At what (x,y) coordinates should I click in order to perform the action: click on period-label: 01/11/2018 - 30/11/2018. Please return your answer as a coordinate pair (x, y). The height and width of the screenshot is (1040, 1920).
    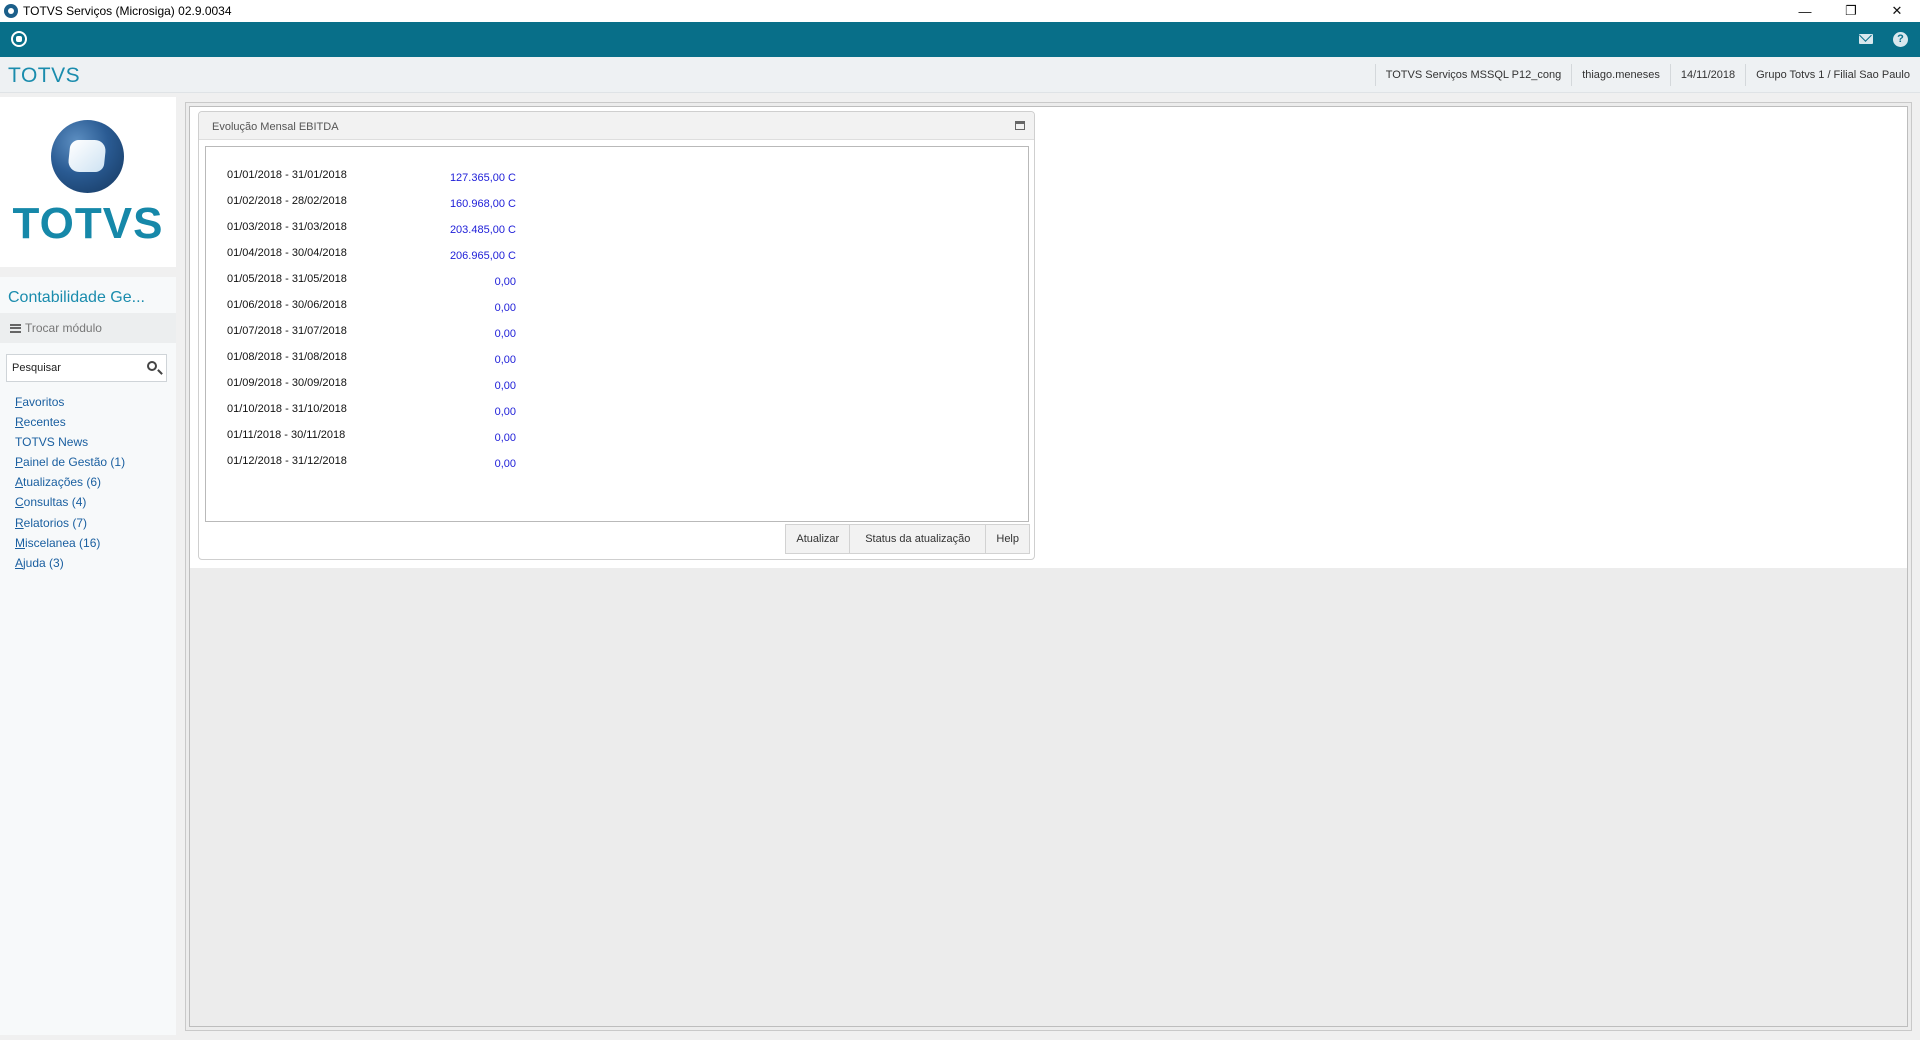
    Looking at the image, I should click on (286, 435).